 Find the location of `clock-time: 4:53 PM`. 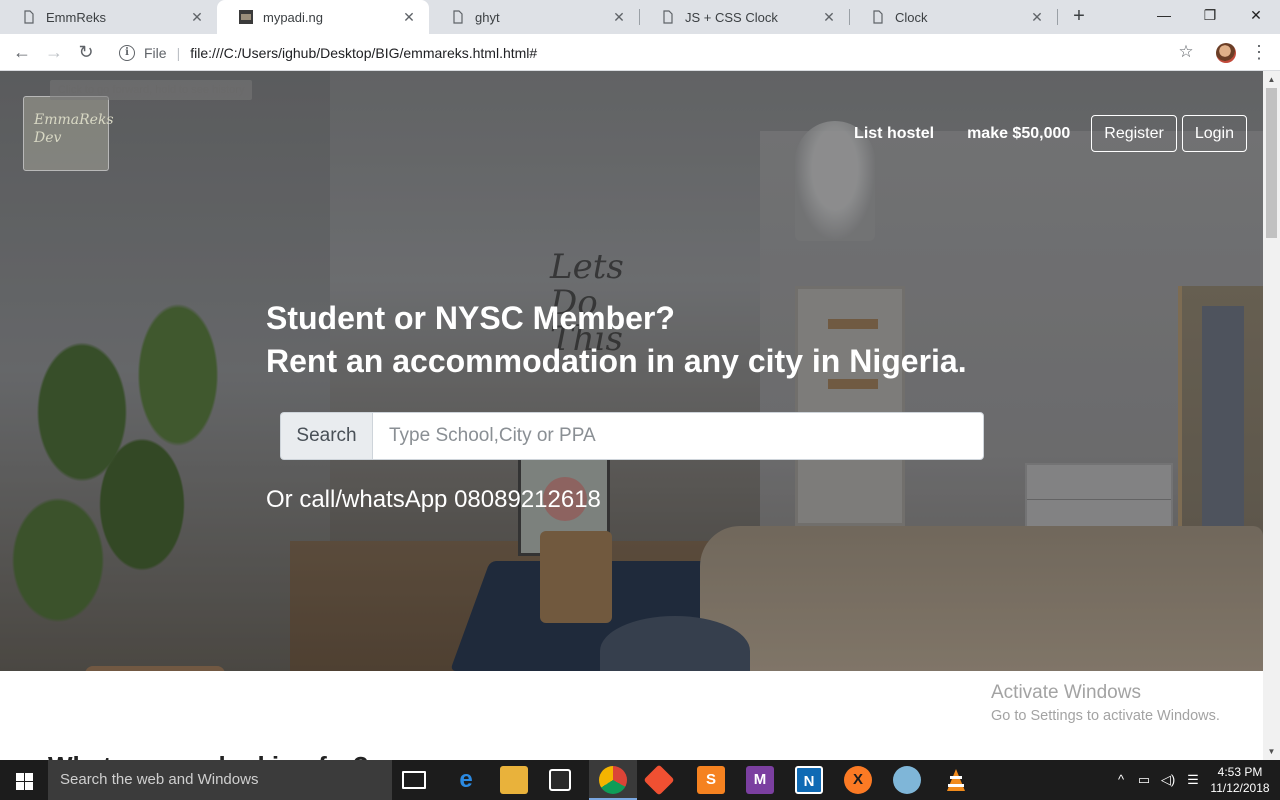

clock-time: 4:53 PM is located at coordinates (1240, 772).